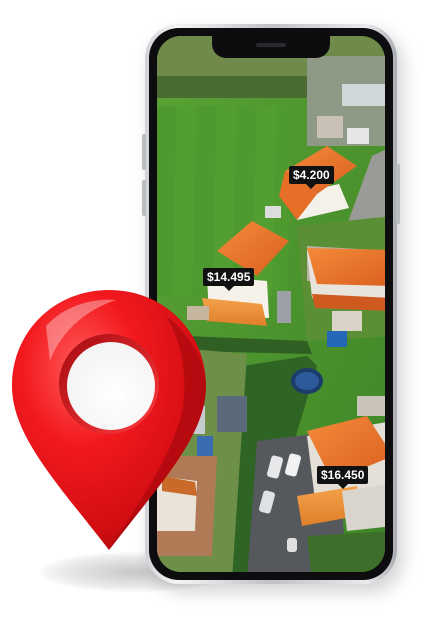 The height and width of the screenshot is (643, 443). I want to click on speaker-icon, so click(271, 45).